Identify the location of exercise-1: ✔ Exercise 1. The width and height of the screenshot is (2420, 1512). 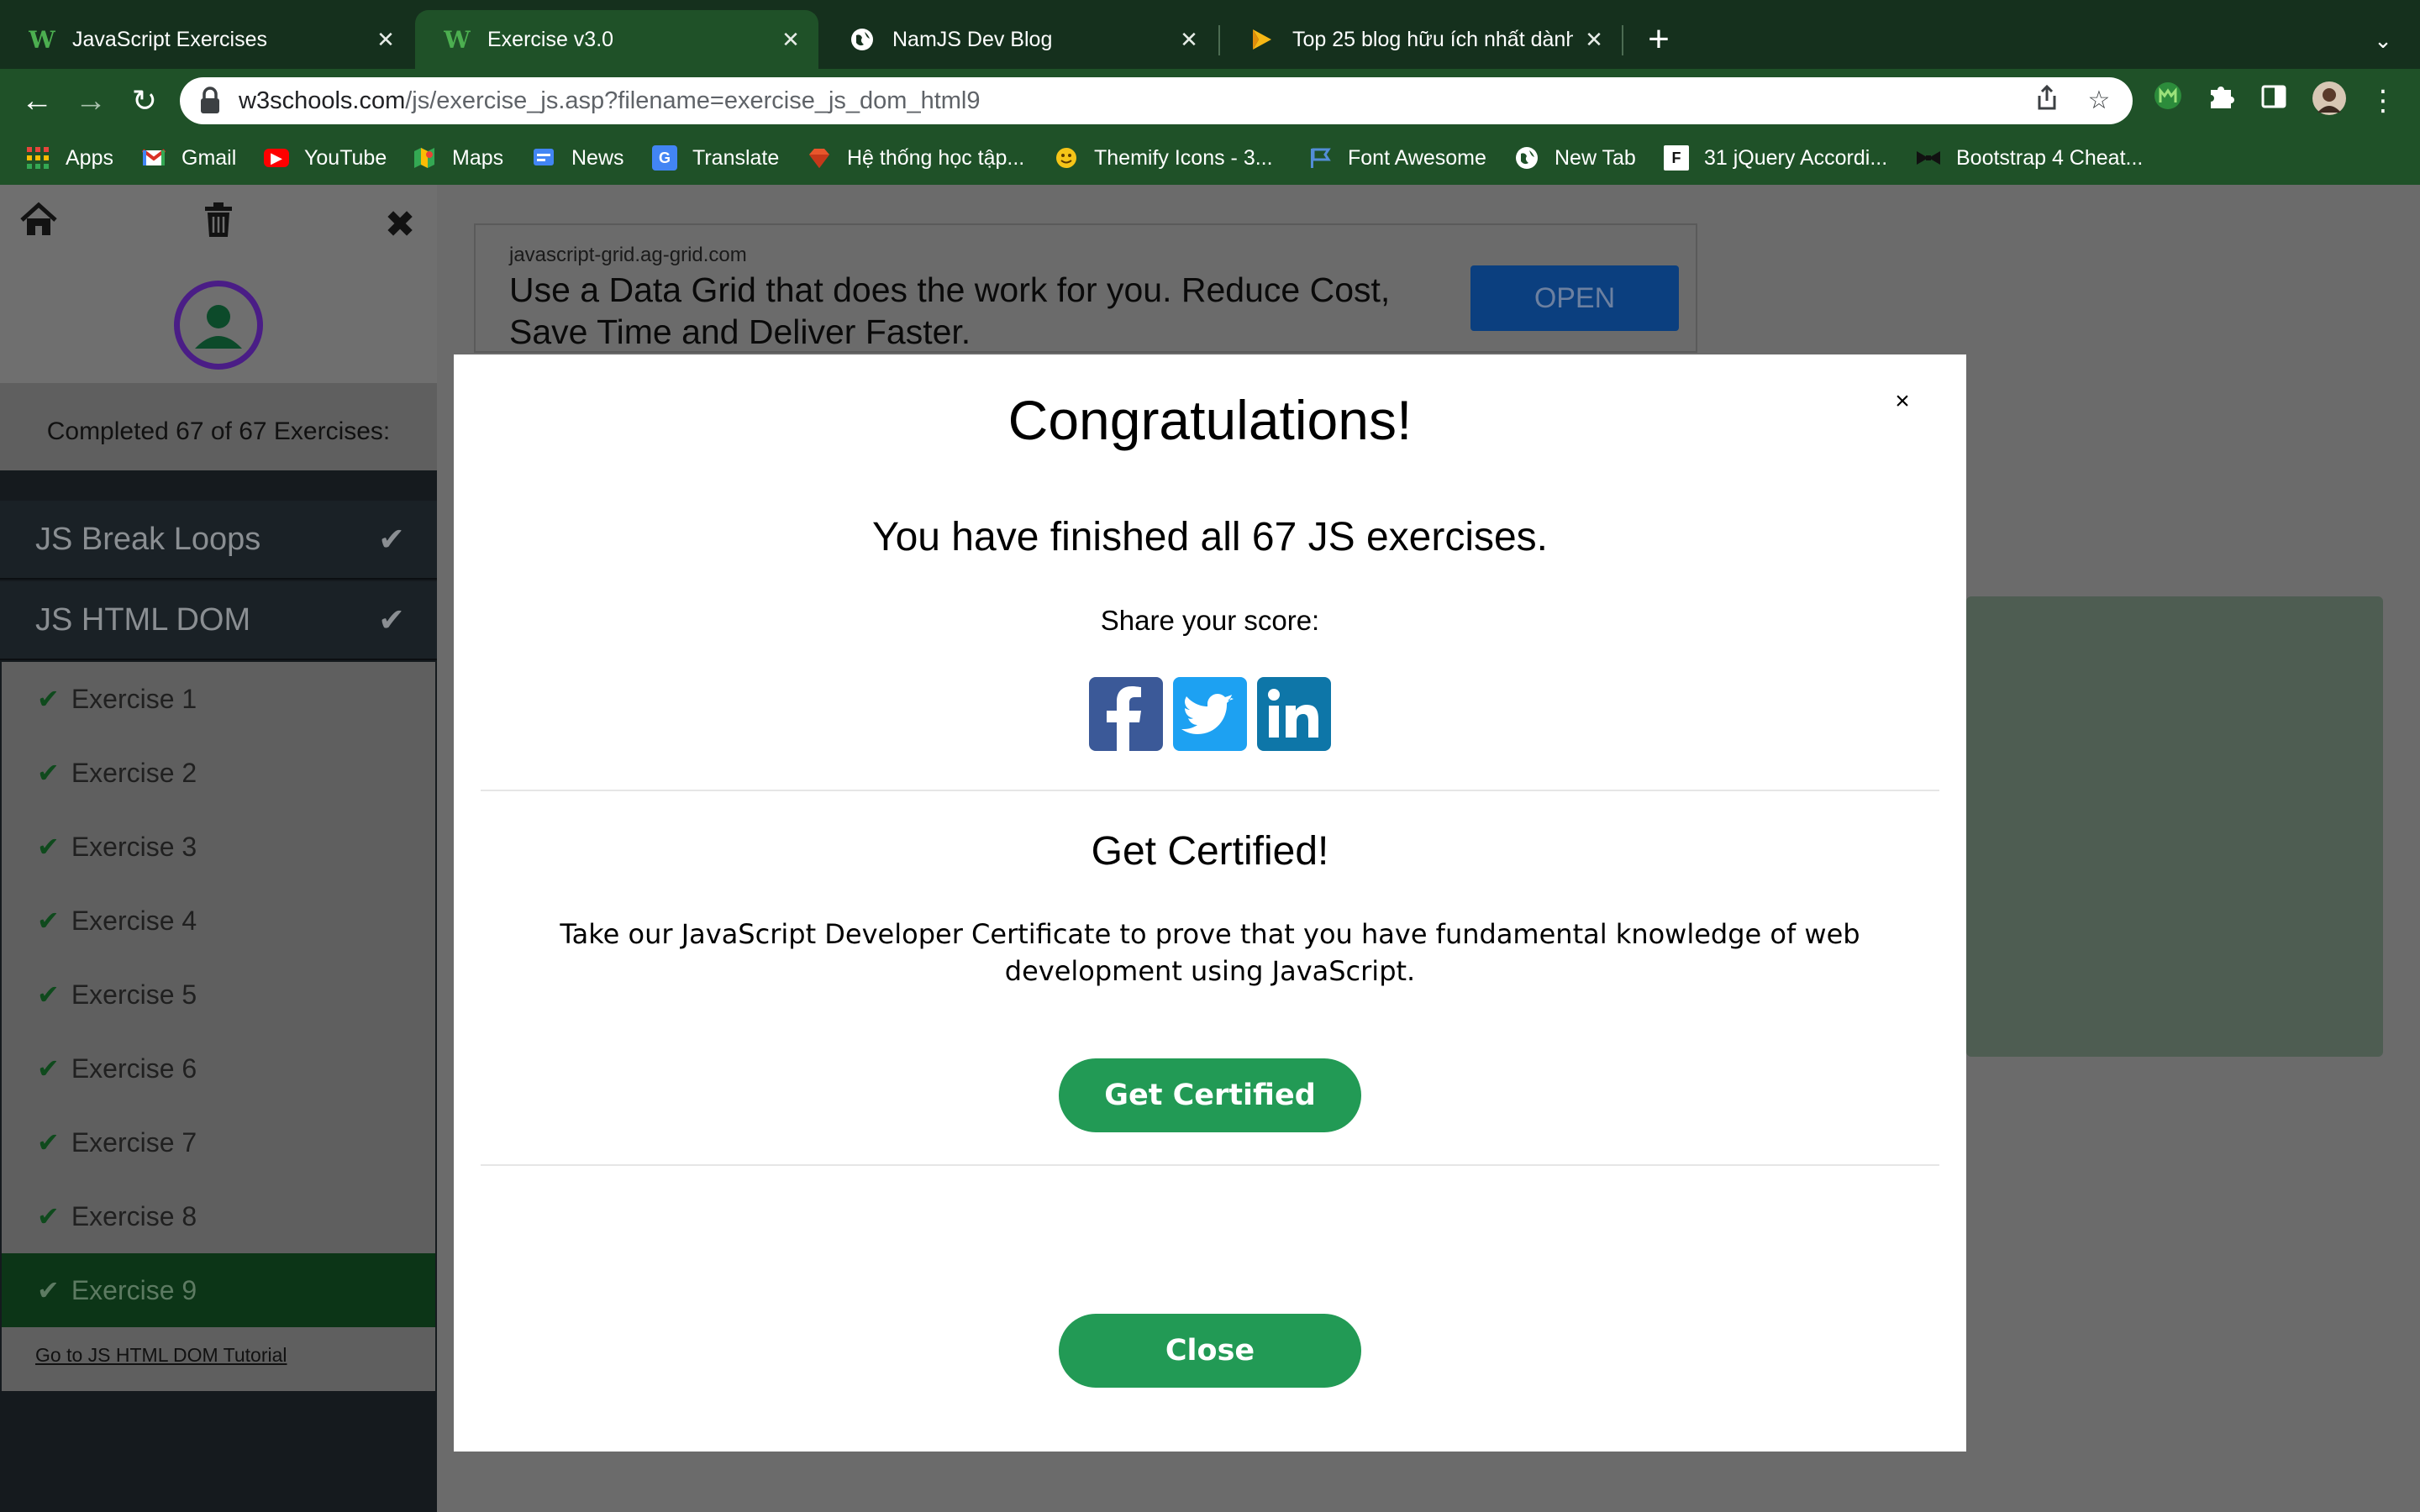
(218, 699).